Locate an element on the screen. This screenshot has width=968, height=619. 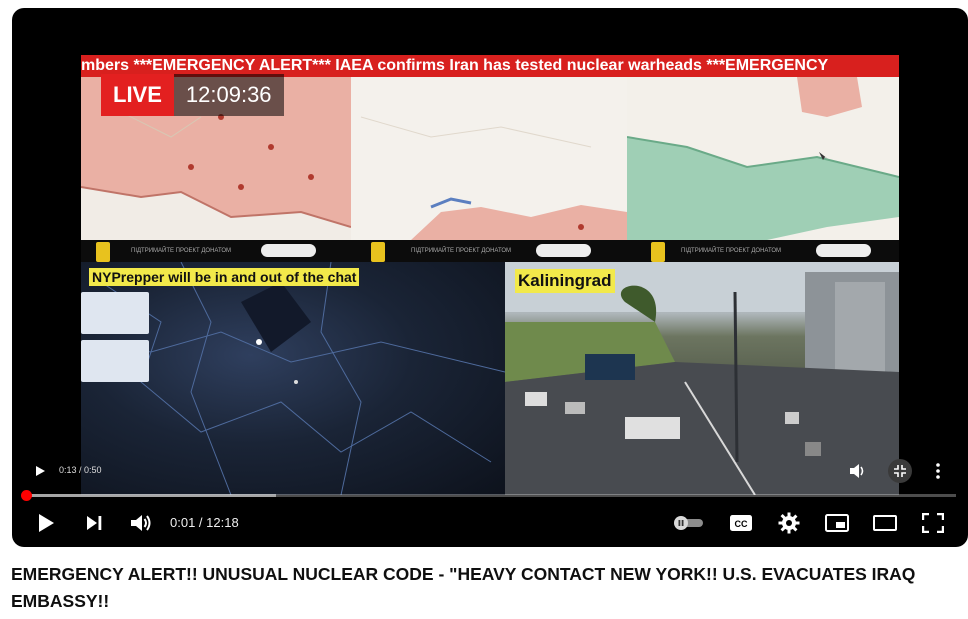
settings-gear-icon is located at coordinates (789, 523).